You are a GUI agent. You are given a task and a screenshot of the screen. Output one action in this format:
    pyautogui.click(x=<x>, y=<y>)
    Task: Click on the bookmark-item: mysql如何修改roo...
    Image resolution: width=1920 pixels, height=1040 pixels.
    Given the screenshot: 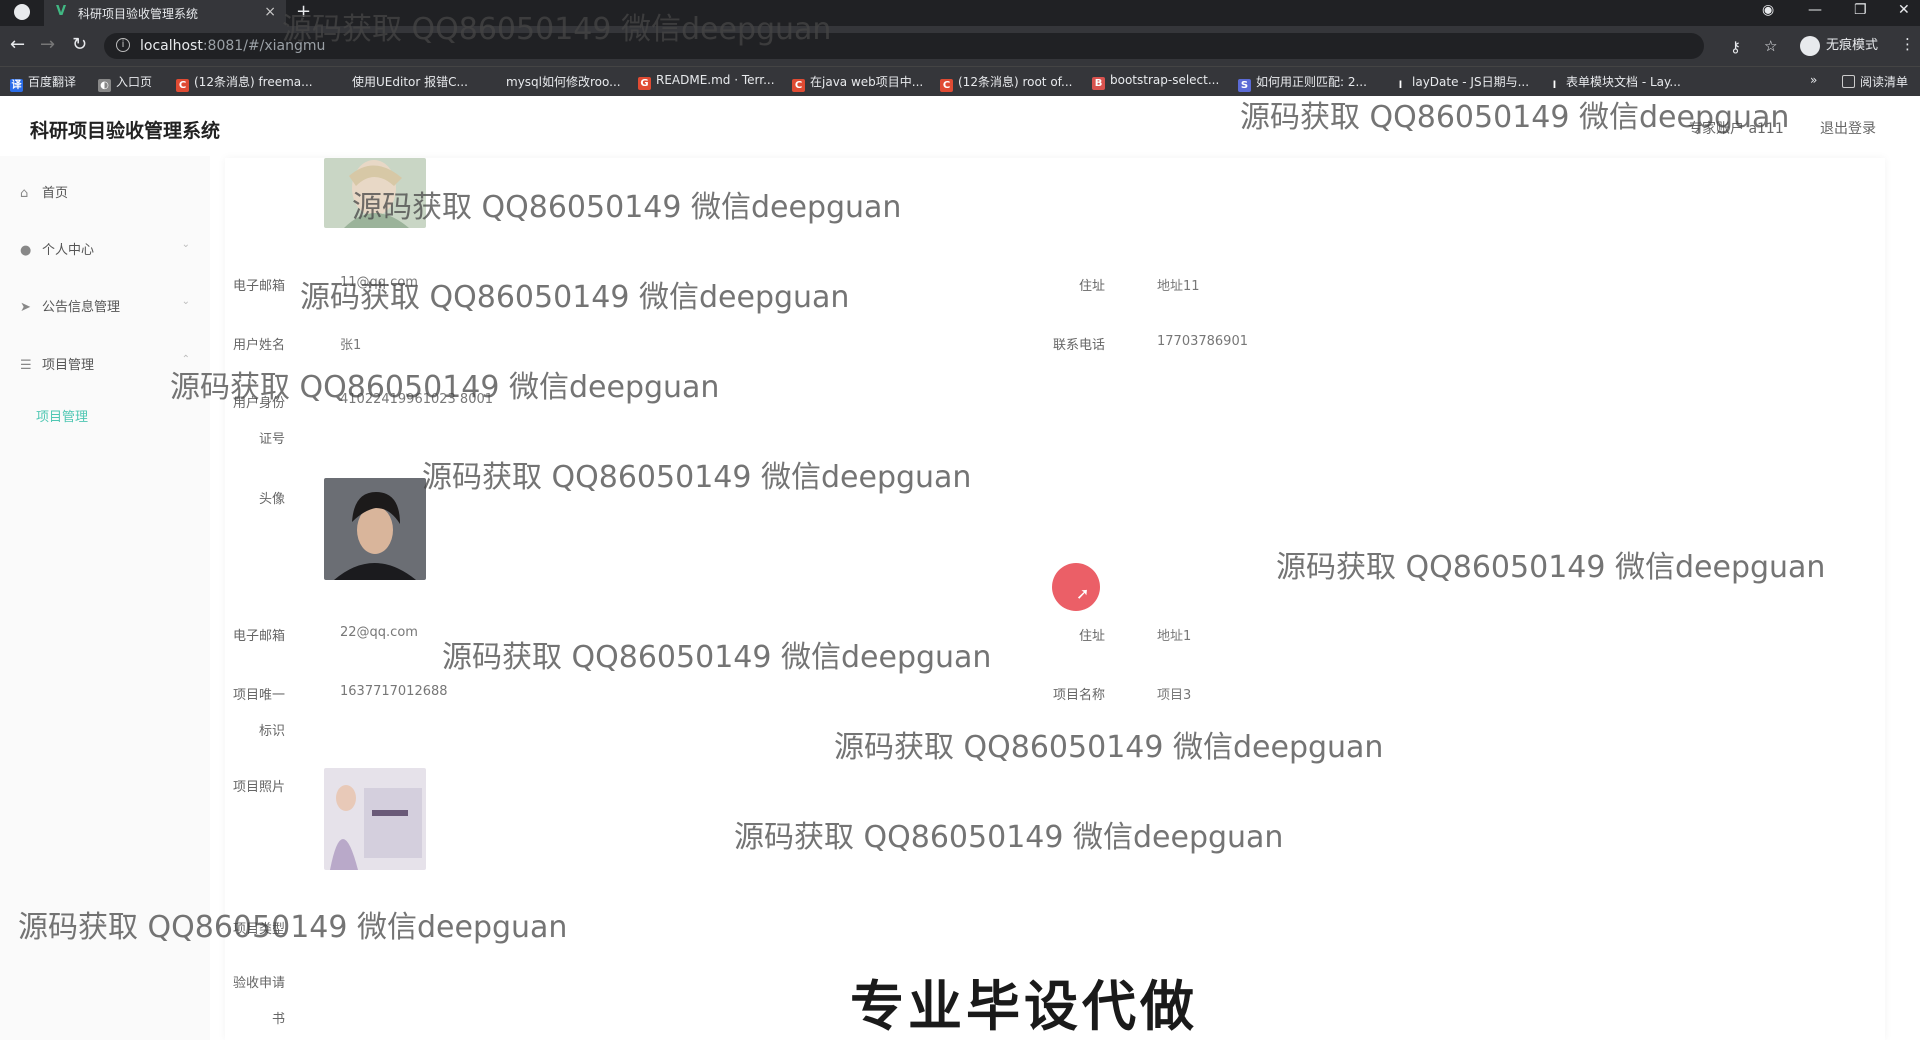 What is the action you would take?
    pyautogui.click(x=563, y=82)
    